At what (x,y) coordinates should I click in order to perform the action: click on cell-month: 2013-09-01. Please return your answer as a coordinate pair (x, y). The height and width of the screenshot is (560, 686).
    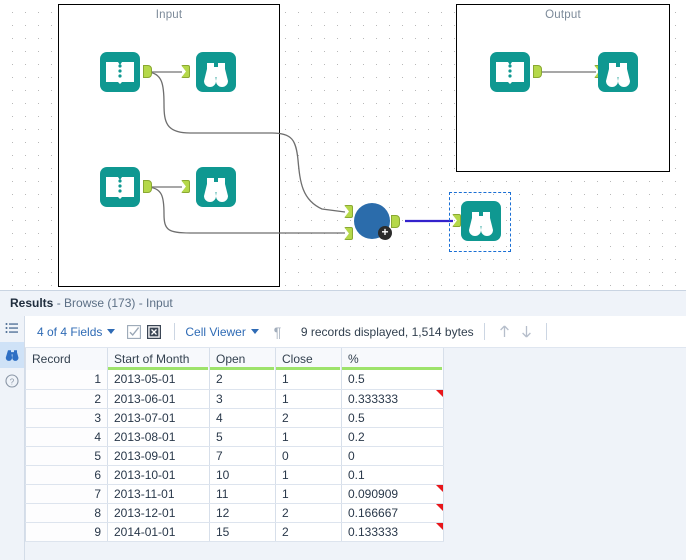
    Looking at the image, I should click on (158, 456).